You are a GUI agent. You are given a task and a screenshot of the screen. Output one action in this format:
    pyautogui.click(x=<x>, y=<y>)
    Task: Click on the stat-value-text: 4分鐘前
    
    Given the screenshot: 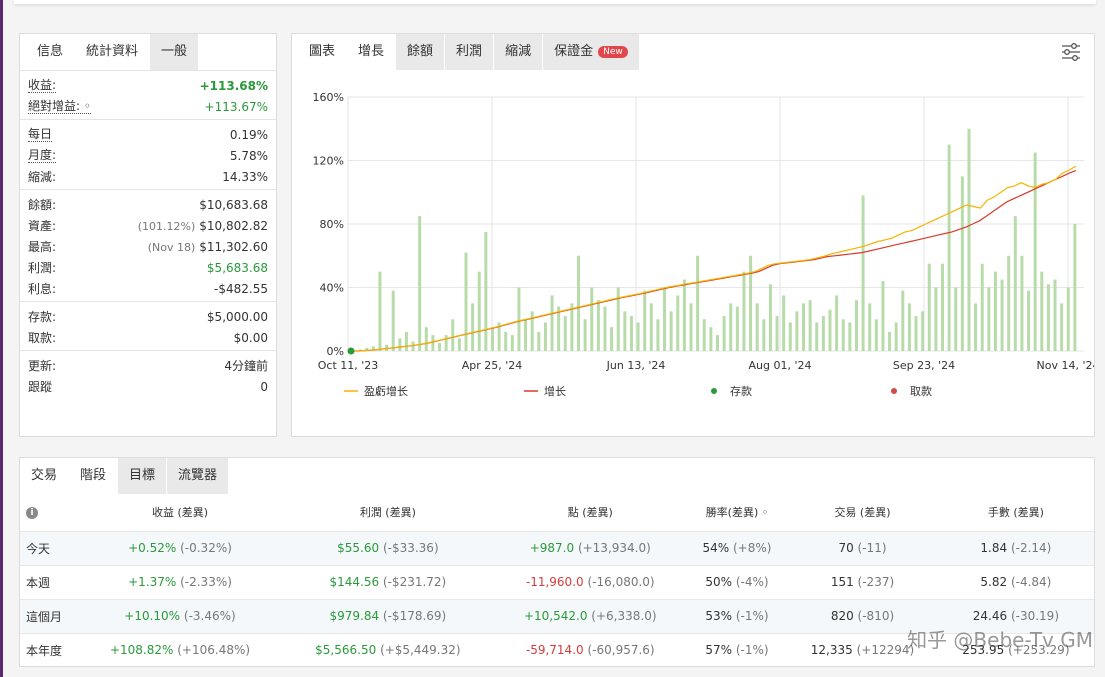 What is the action you would take?
    pyautogui.click(x=246, y=366)
    